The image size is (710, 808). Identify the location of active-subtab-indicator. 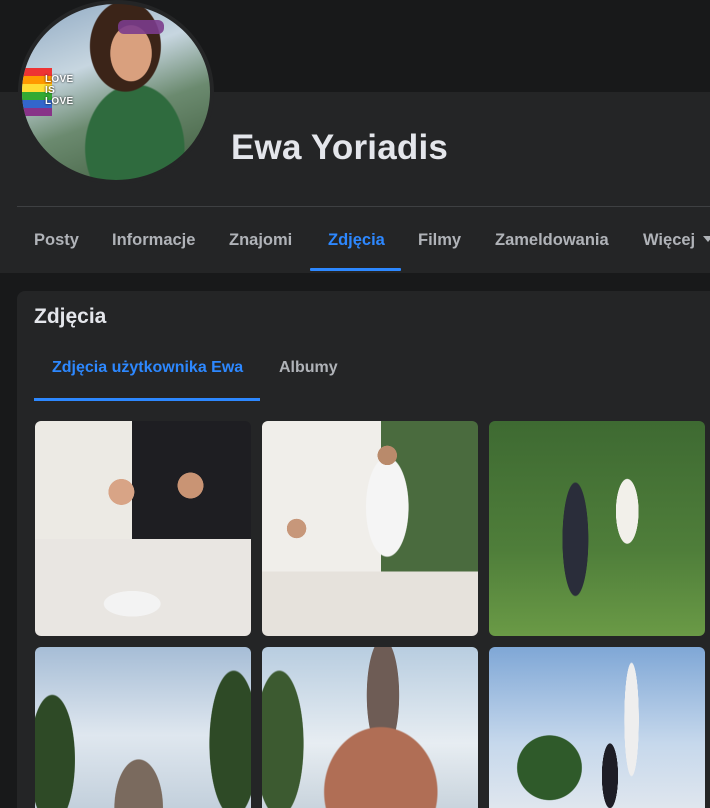
(147, 399).